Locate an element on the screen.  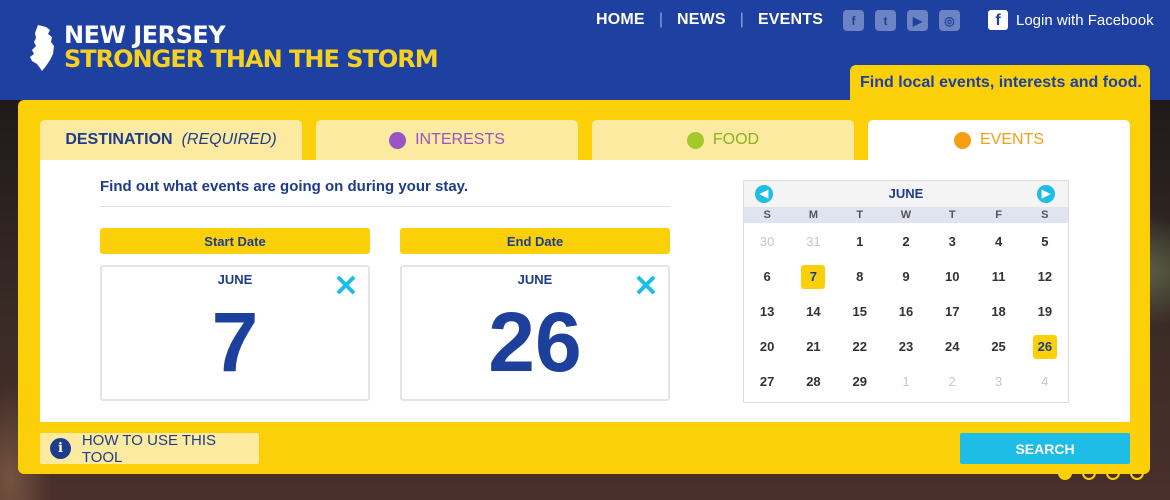
calendar-day: 30 is located at coordinates (767, 241).